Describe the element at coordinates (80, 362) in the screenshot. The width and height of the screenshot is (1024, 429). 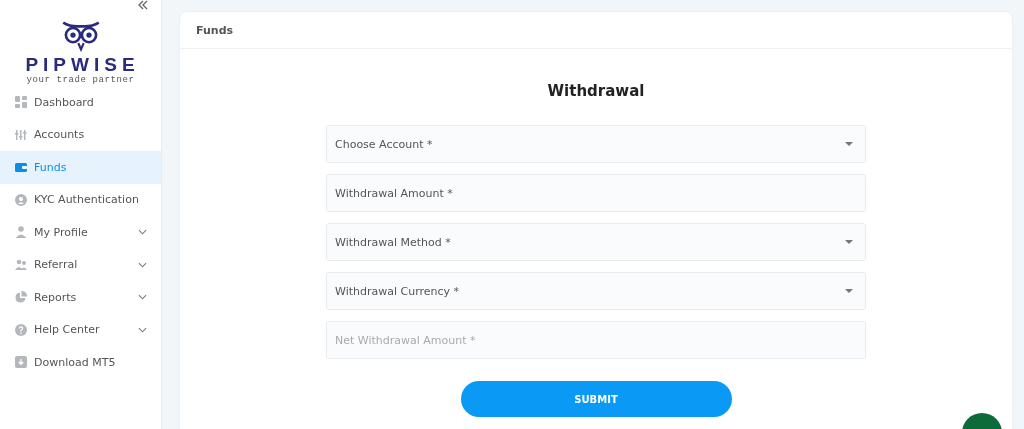
I see `sidebar-item: Download MT5` at that location.